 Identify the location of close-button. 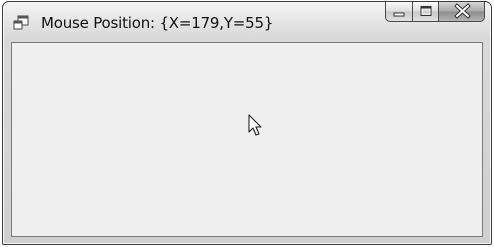
(461, 12).